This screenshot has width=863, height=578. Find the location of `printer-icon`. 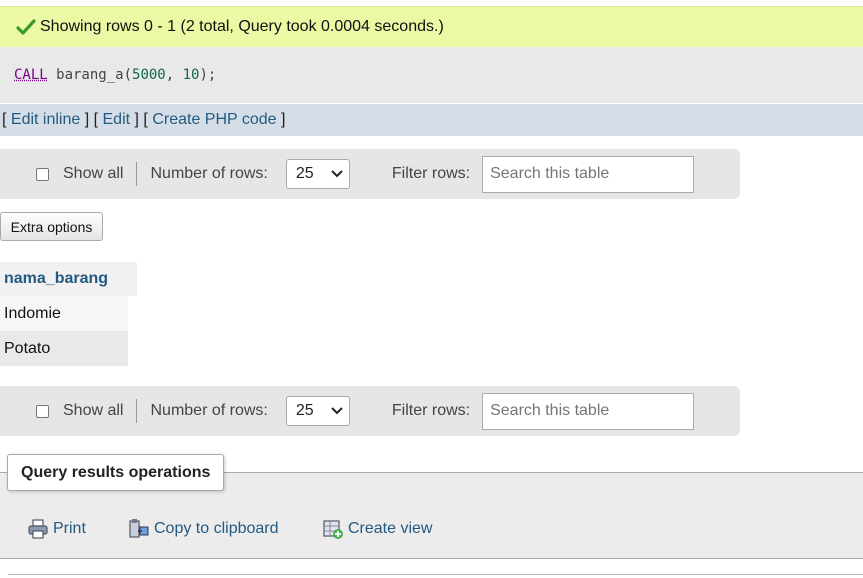

printer-icon is located at coordinates (38, 529).